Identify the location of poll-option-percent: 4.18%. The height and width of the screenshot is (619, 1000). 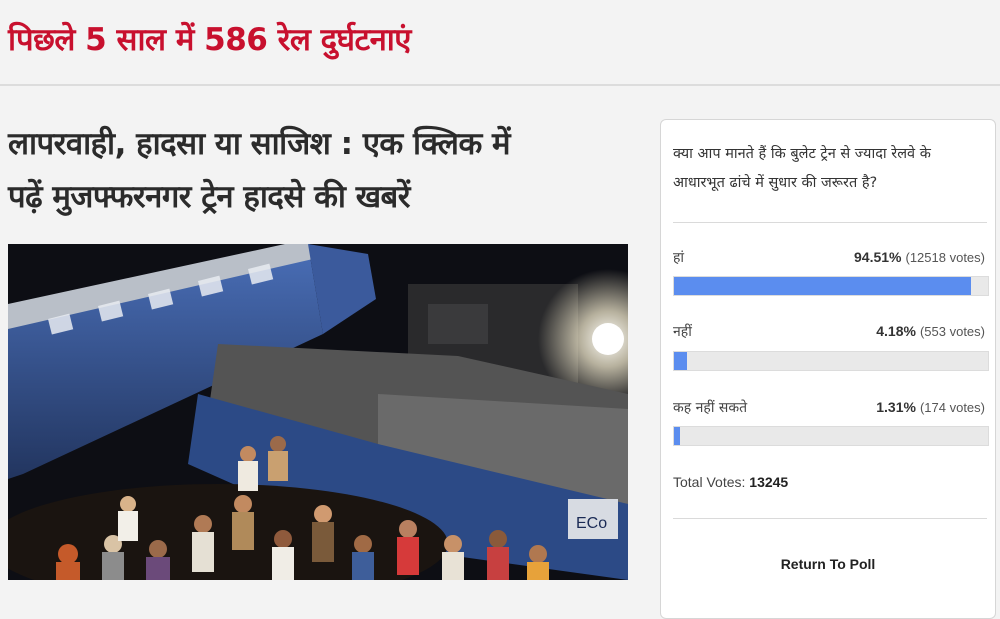
(896, 331).